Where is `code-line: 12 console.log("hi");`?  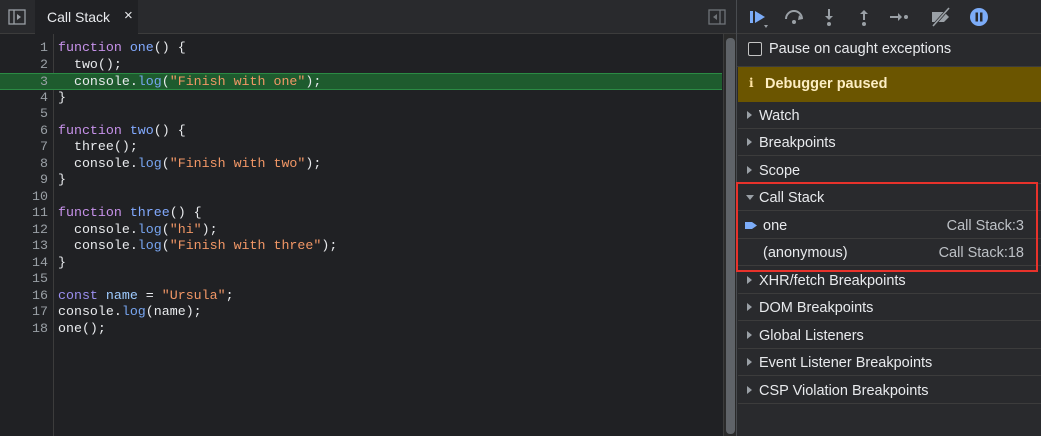
code-line: 12 console.log("hi"); is located at coordinates (361, 230).